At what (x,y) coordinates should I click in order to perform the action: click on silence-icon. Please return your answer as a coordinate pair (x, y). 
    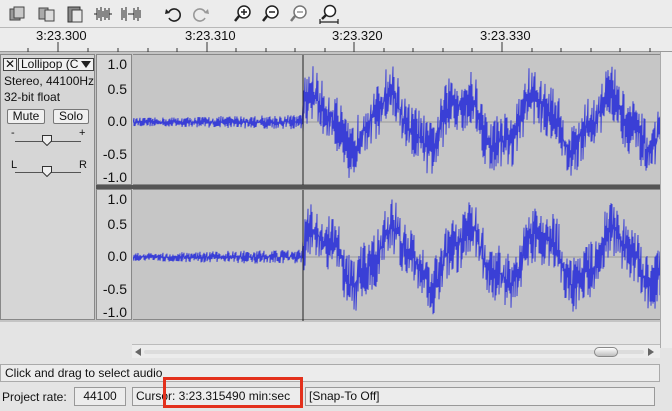
    Looking at the image, I should click on (131, 14).